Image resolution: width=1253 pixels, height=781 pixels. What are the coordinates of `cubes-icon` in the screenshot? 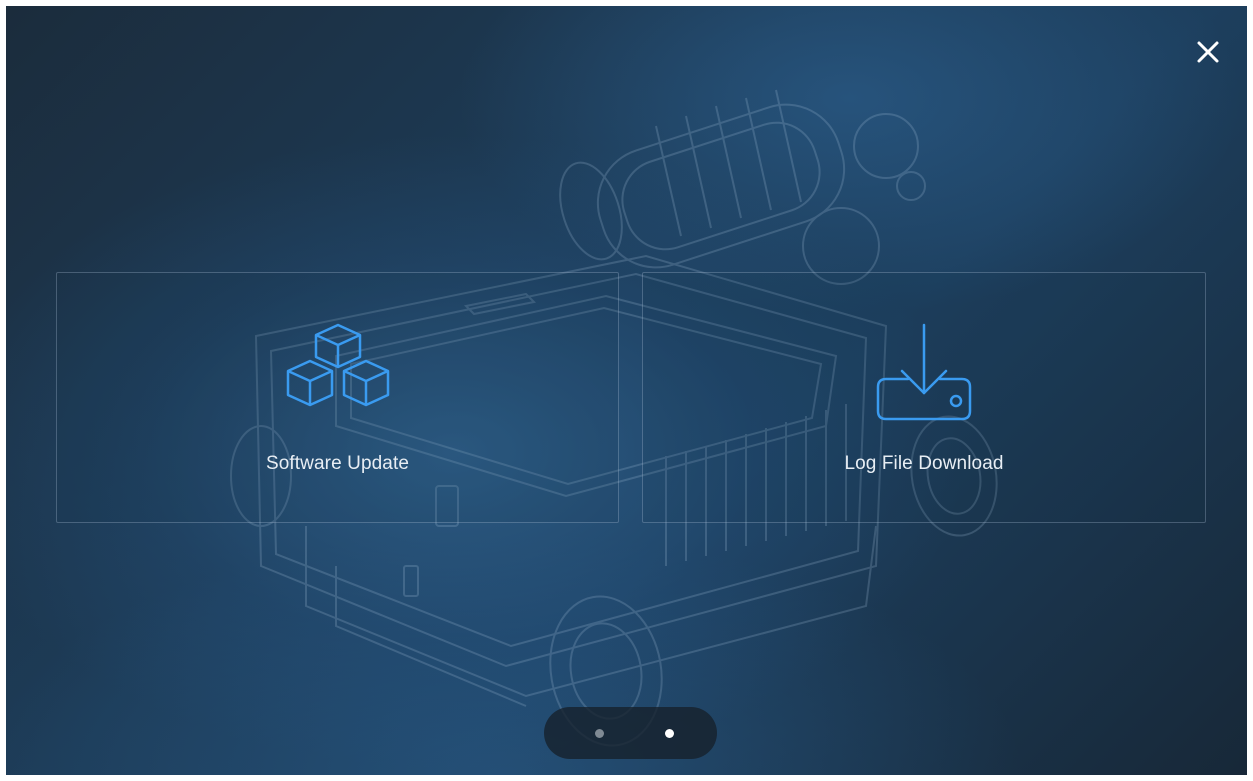 It's located at (337, 365).